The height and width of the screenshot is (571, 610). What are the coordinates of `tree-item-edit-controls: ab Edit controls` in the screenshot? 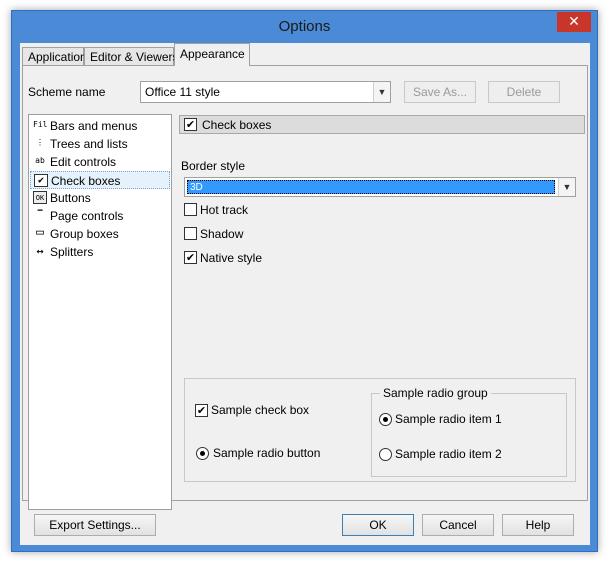 It's located at (100, 162).